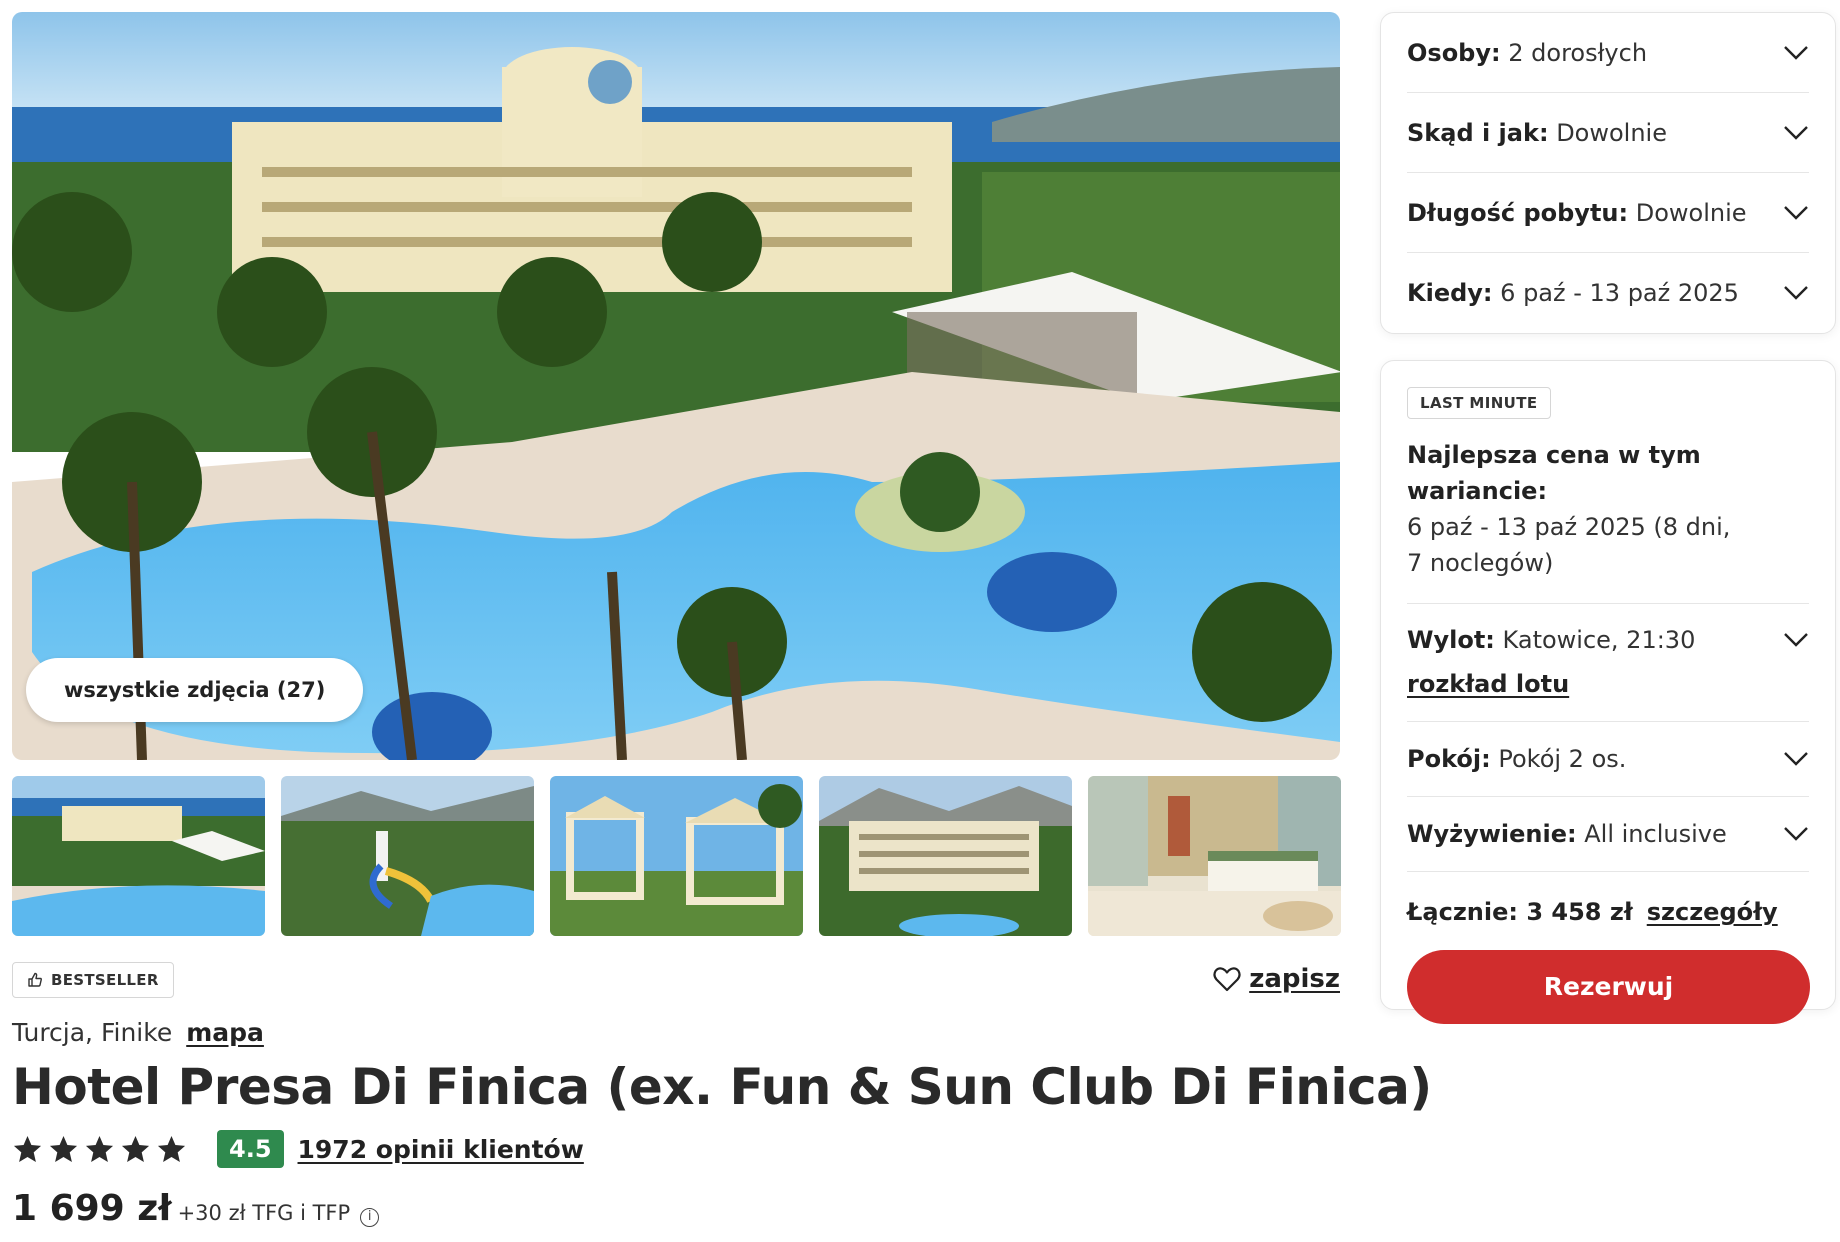 Image resolution: width=1840 pixels, height=1242 pixels. I want to click on location-text: Turcja, Finike, so click(92, 1032).